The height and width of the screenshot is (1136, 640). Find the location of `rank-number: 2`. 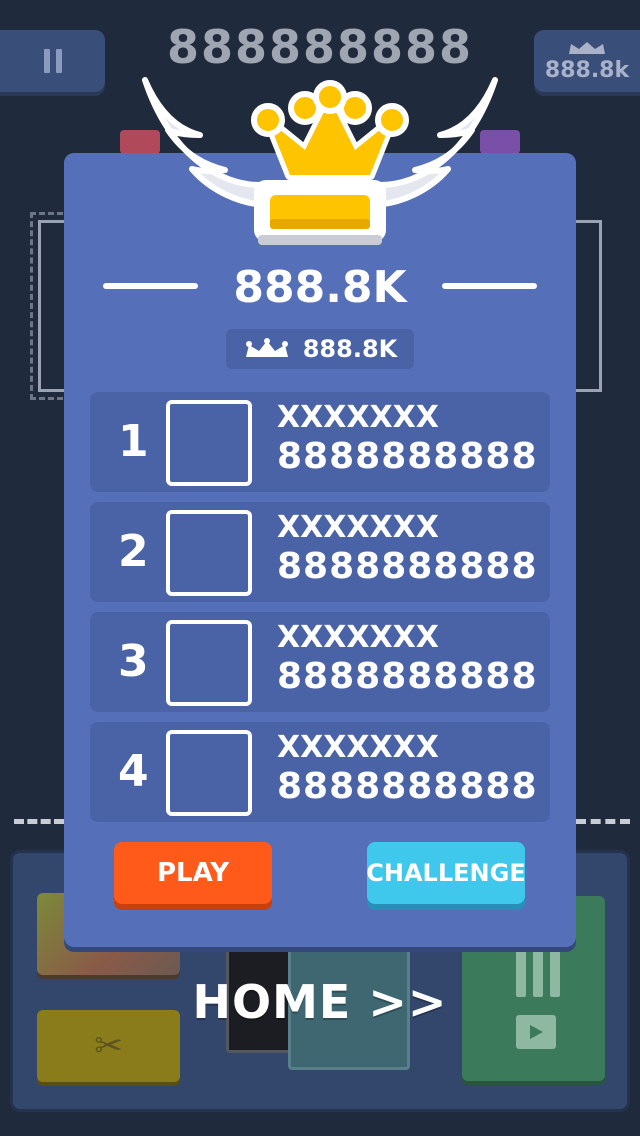

rank-number: 2 is located at coordinates (133, 551).